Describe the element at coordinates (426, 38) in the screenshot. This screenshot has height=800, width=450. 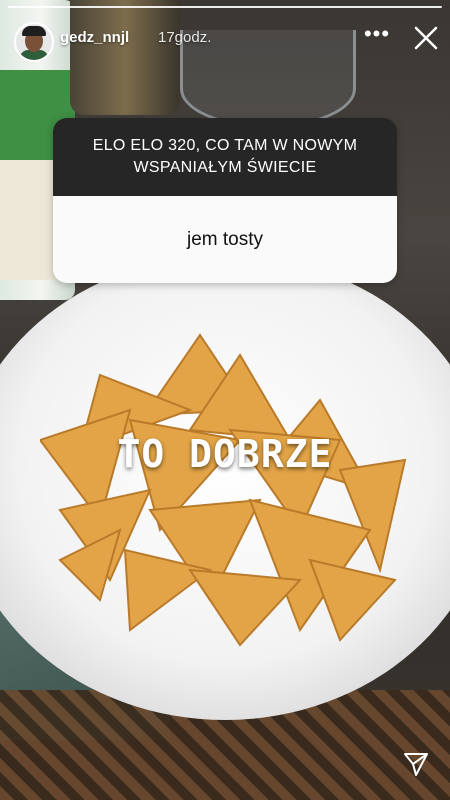
I see `close-icon` at that location.